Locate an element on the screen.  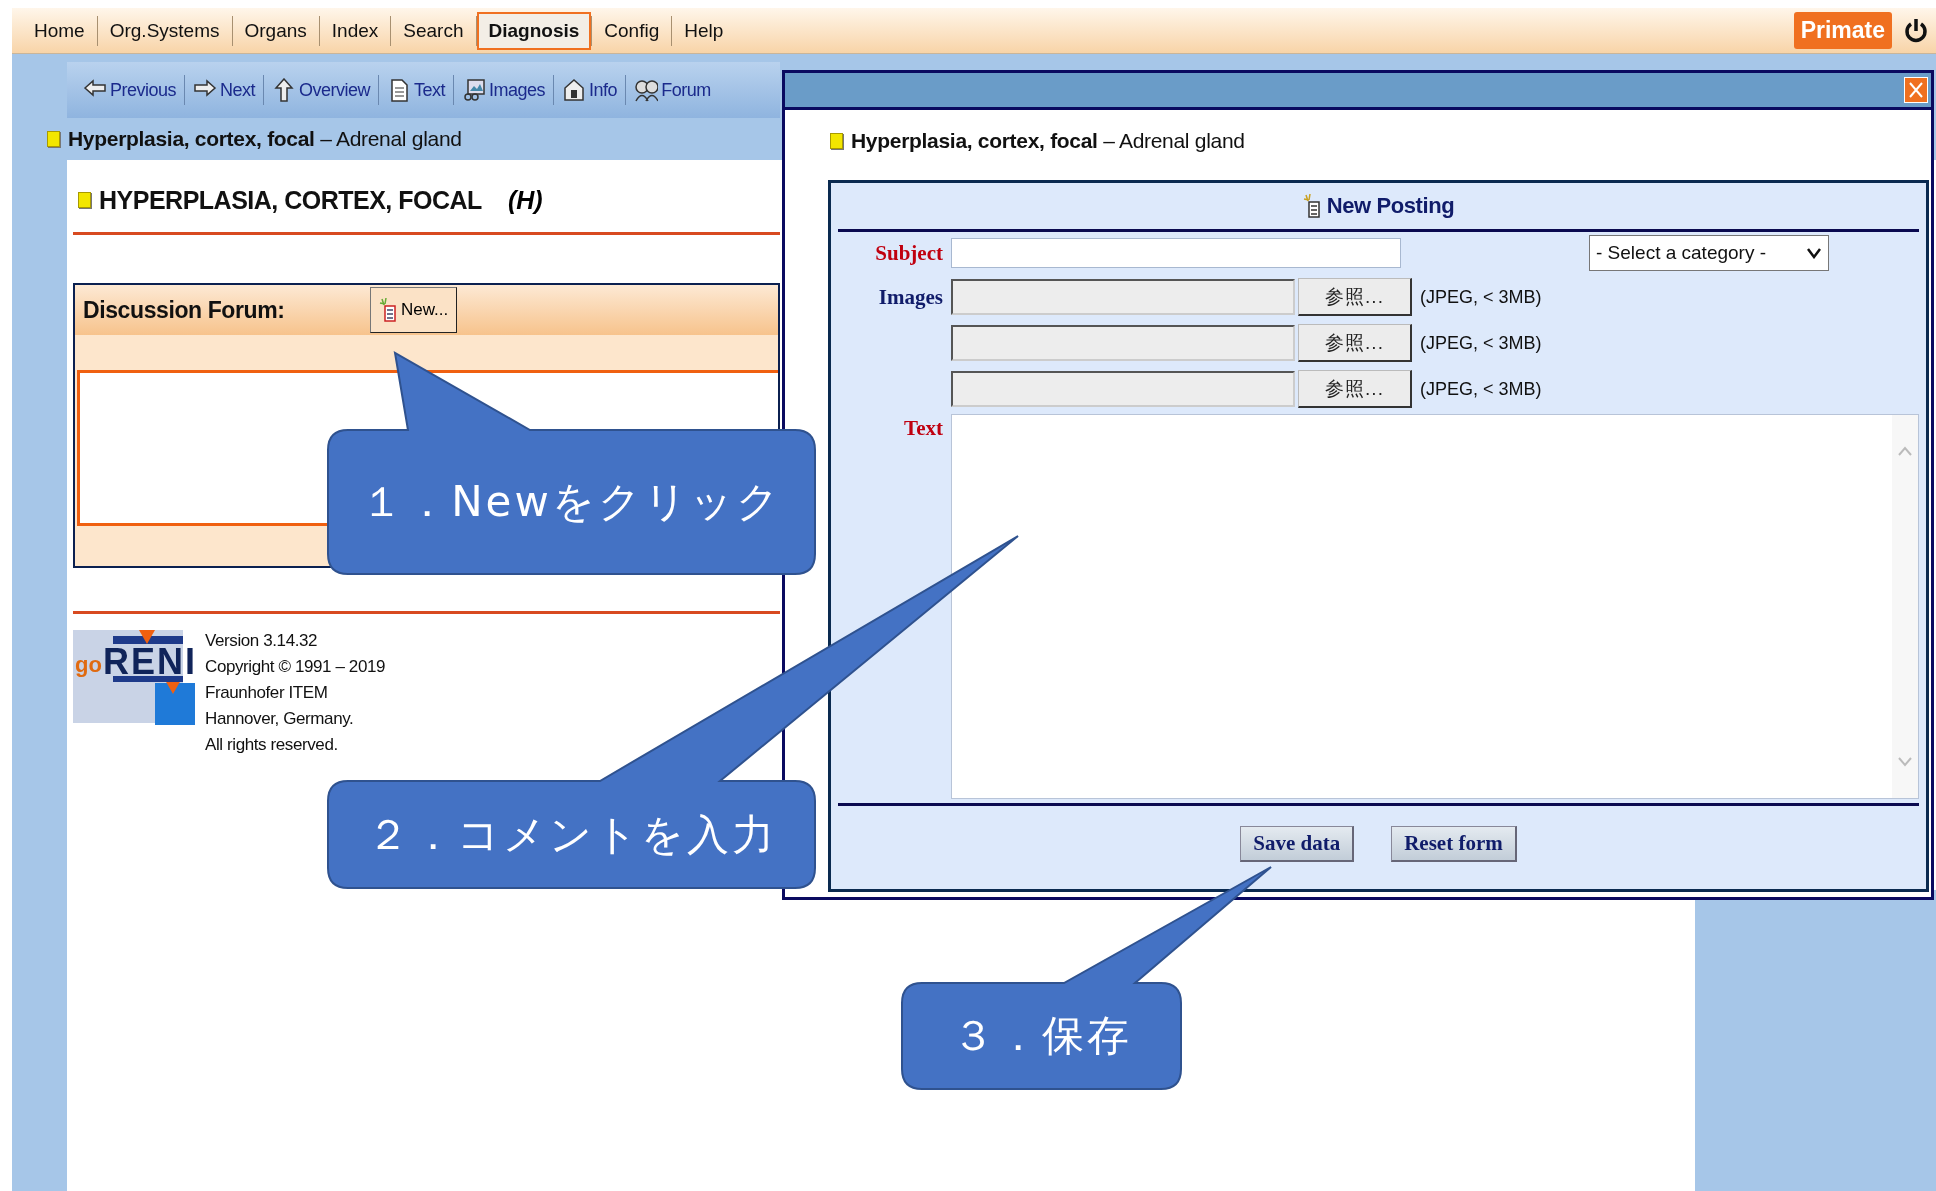
forum-title: Discussion Forum: is located at coordinates (184, 310).